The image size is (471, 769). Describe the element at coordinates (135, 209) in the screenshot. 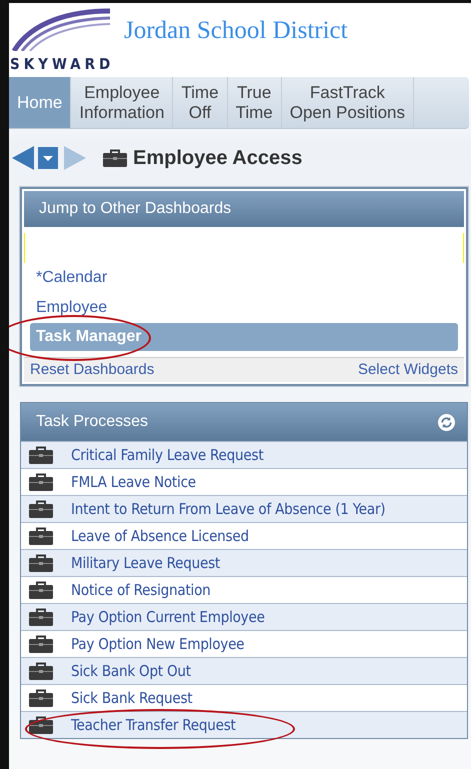

I see `panel-title: Jump to Other Dashboards` at that location.